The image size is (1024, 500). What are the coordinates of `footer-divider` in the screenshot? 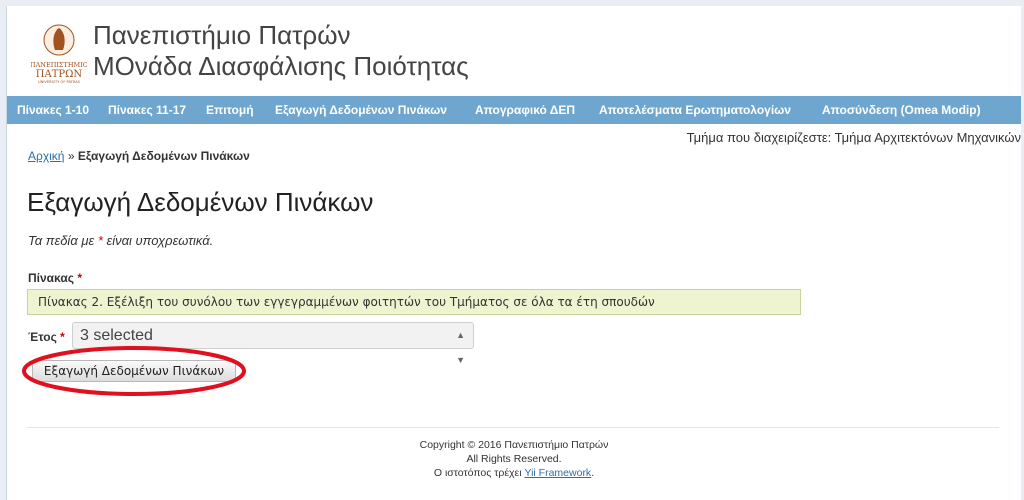 It's located at (513, 427).